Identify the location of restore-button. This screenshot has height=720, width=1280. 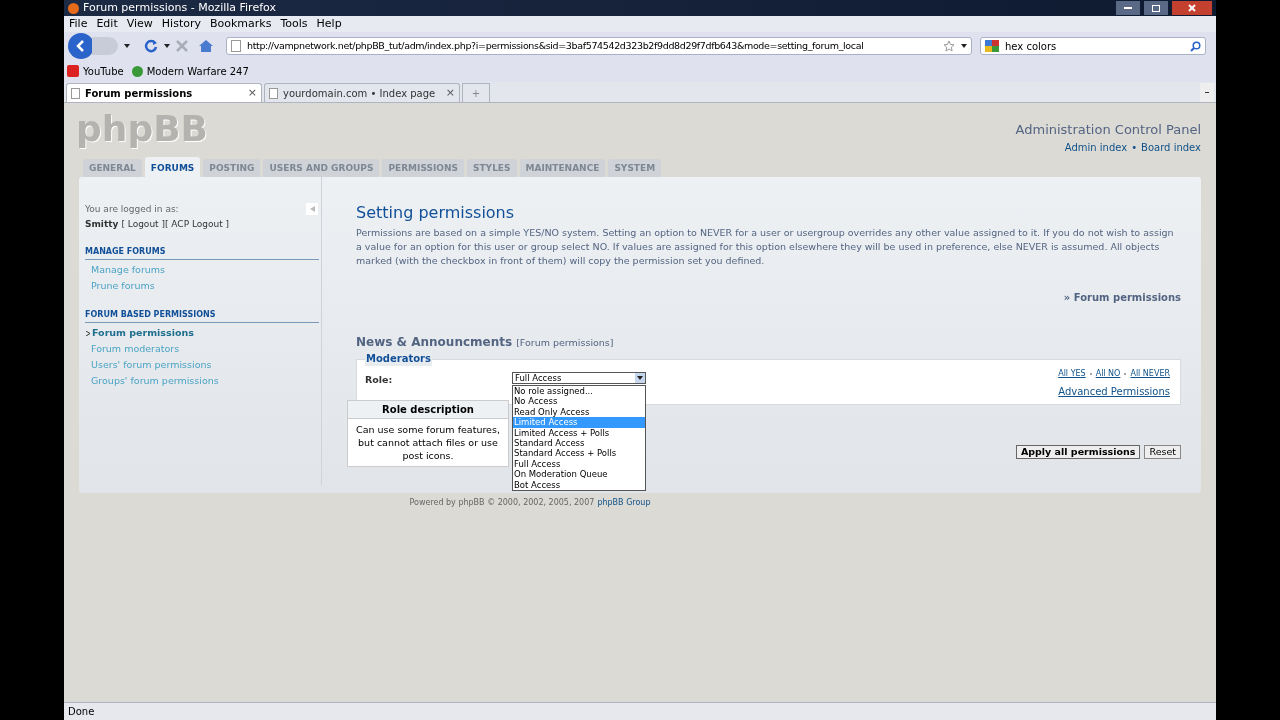
(1156, 8).